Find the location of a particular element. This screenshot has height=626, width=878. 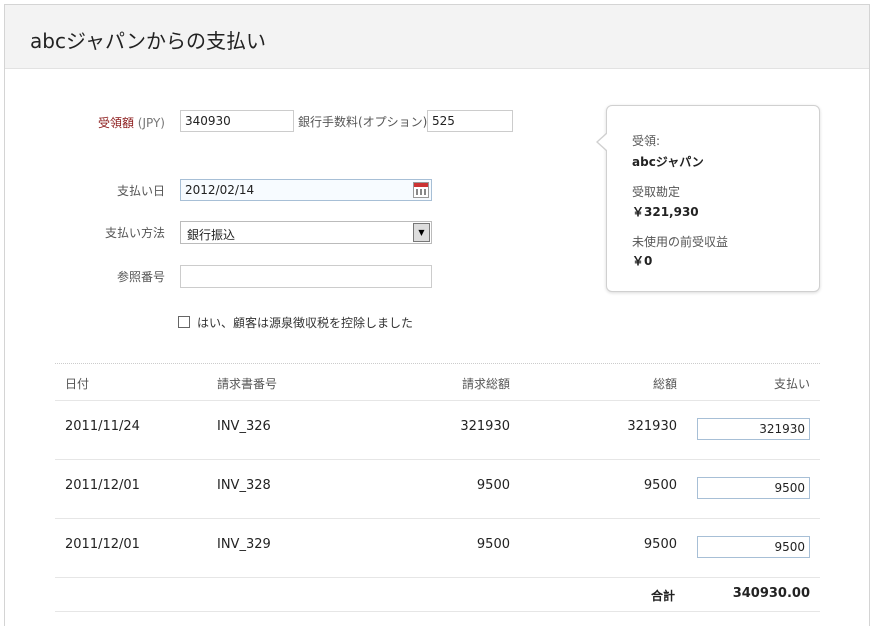

row-invoice-number: INV_326 is located at coordinates (244, 426).